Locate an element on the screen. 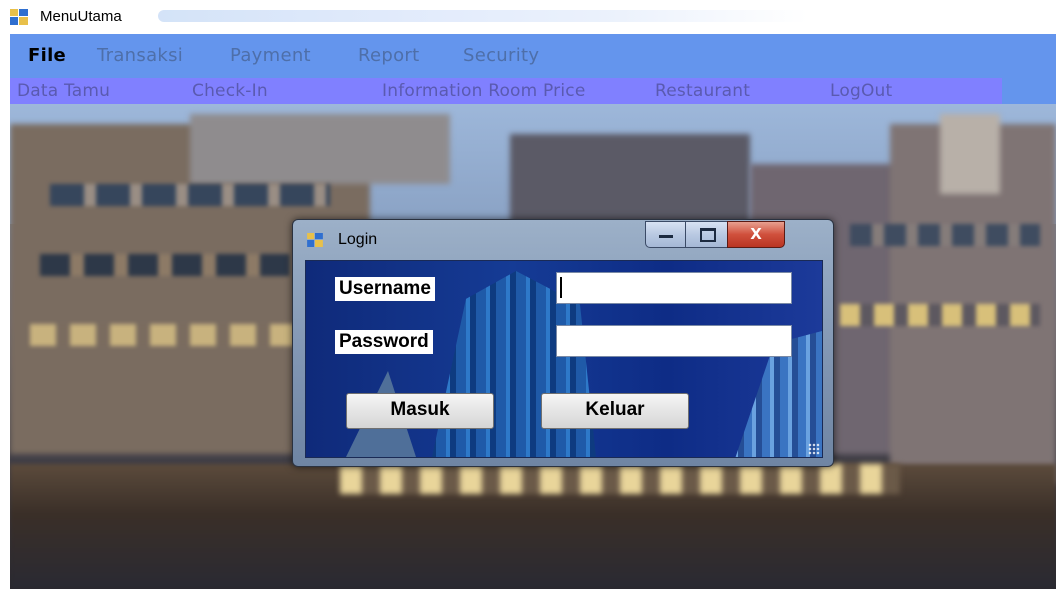 Image resolution: width=1056 pixels, height=589 pixels. toolbar-restaurant: Restaurant is located at coordinates (702, 91).